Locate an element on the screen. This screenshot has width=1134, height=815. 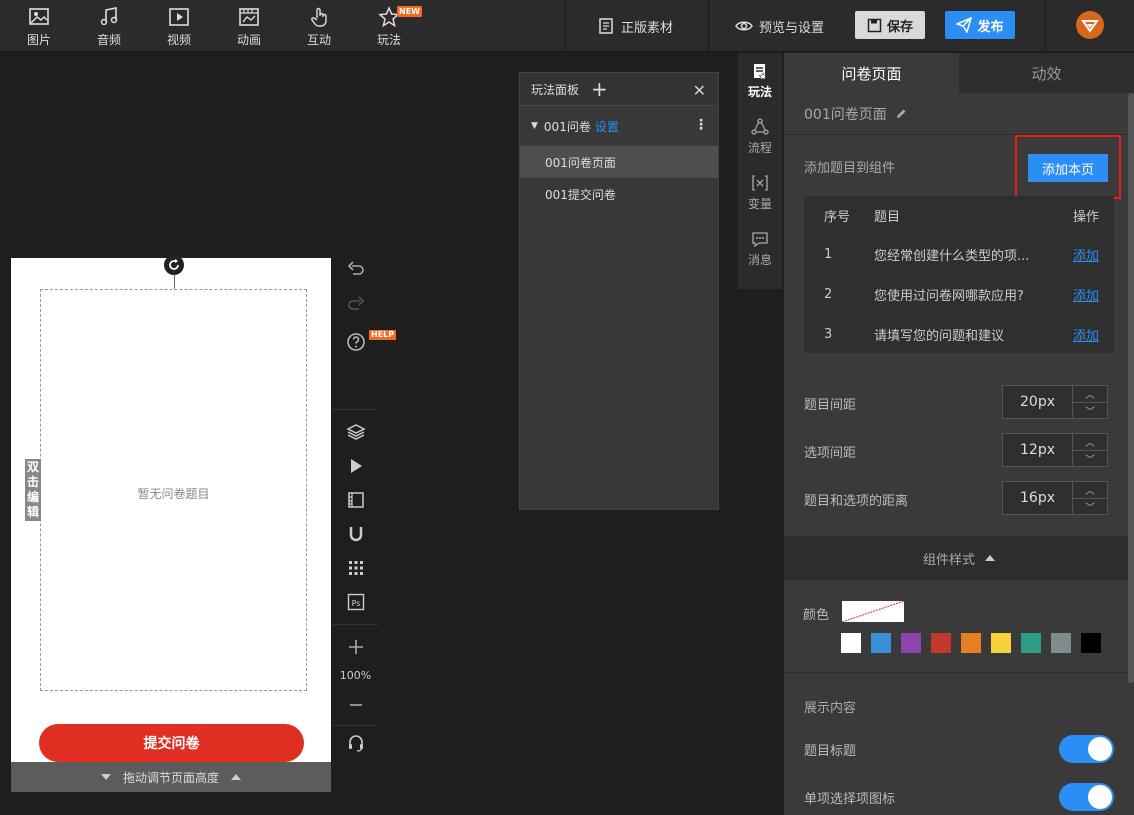
save-icon is located at coordinates (874, 25).